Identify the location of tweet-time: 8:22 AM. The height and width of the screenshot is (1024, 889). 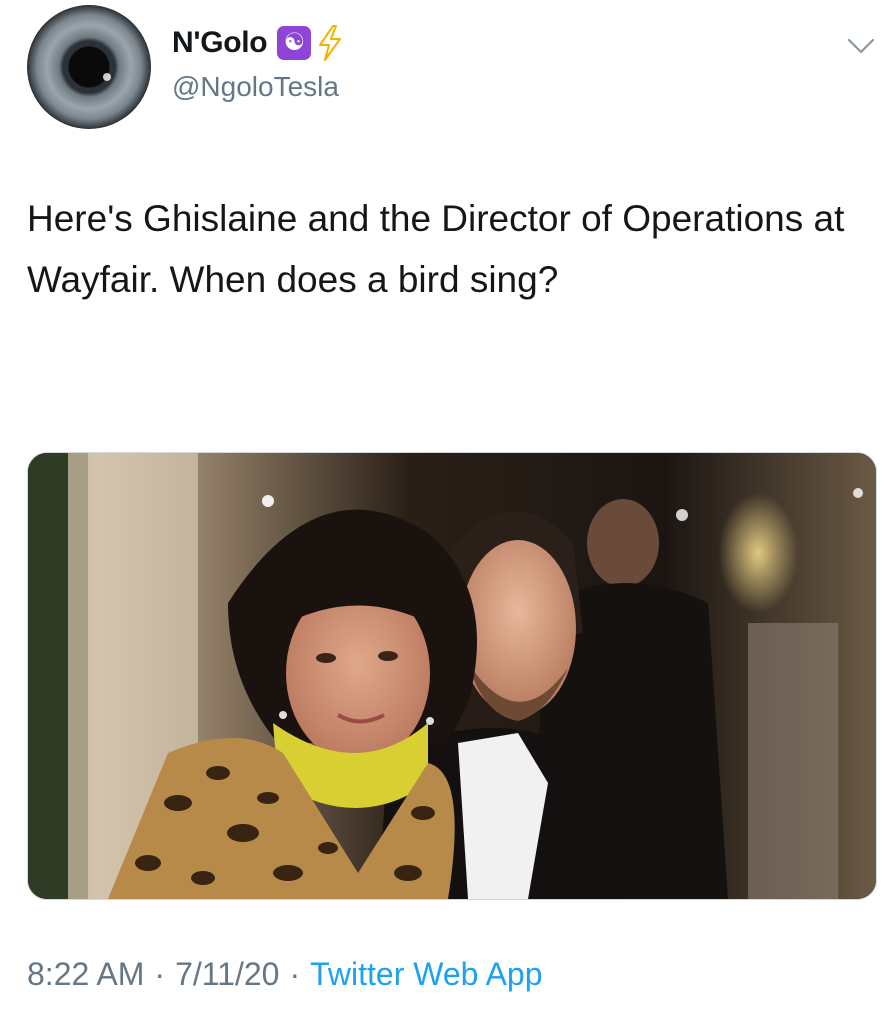
(85, 974).